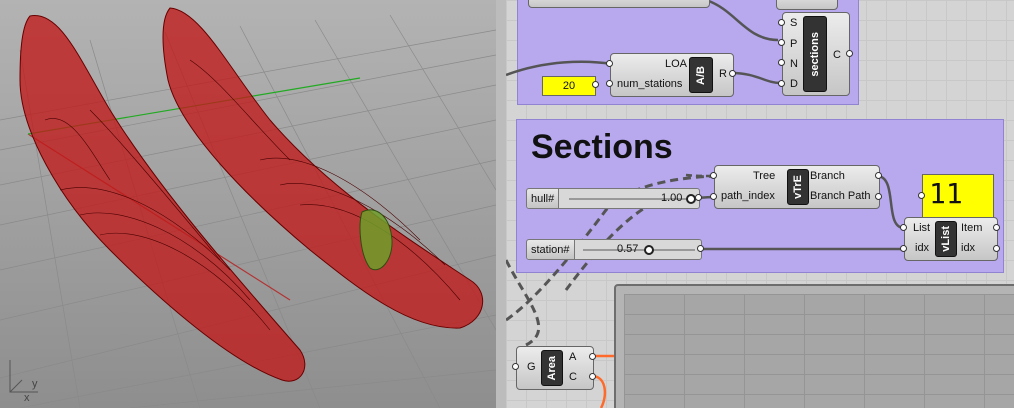  I want to click on vtree-port-branch-path, so click(878, 196).